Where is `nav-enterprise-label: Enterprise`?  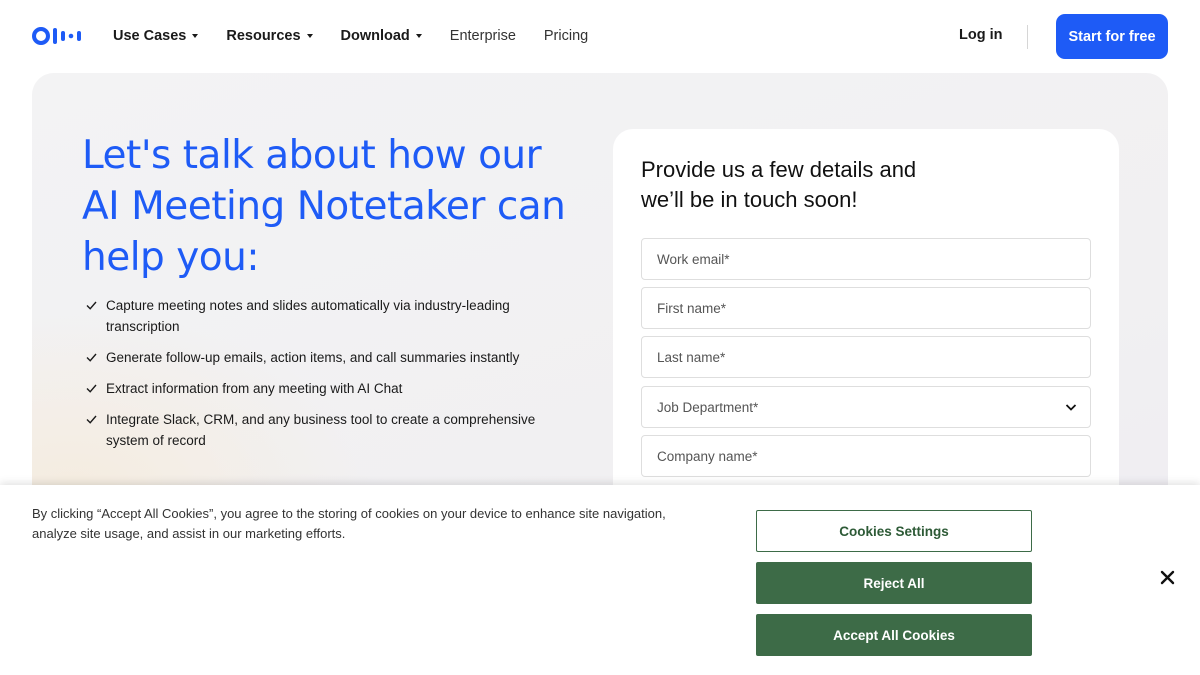 nav-enterprise-label: Enterprise is located at coordinates (482, 36).